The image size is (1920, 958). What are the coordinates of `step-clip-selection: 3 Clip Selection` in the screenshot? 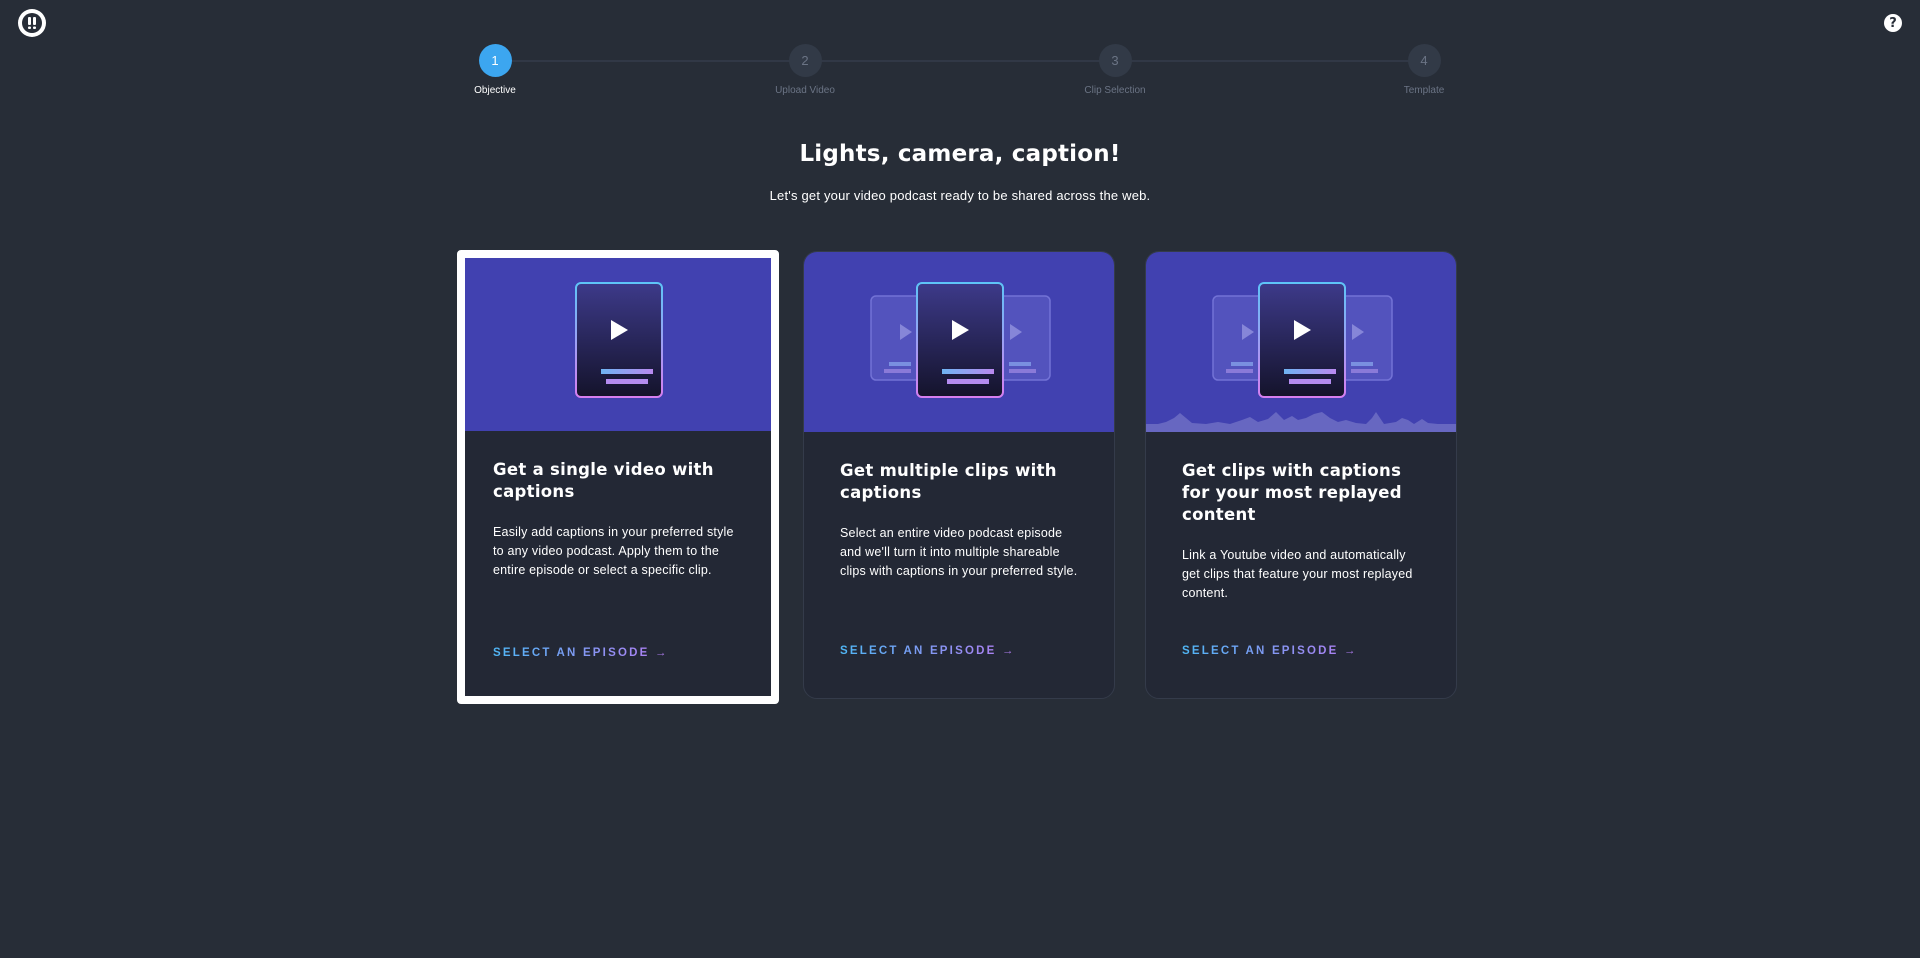 It's located at (1115, 70).